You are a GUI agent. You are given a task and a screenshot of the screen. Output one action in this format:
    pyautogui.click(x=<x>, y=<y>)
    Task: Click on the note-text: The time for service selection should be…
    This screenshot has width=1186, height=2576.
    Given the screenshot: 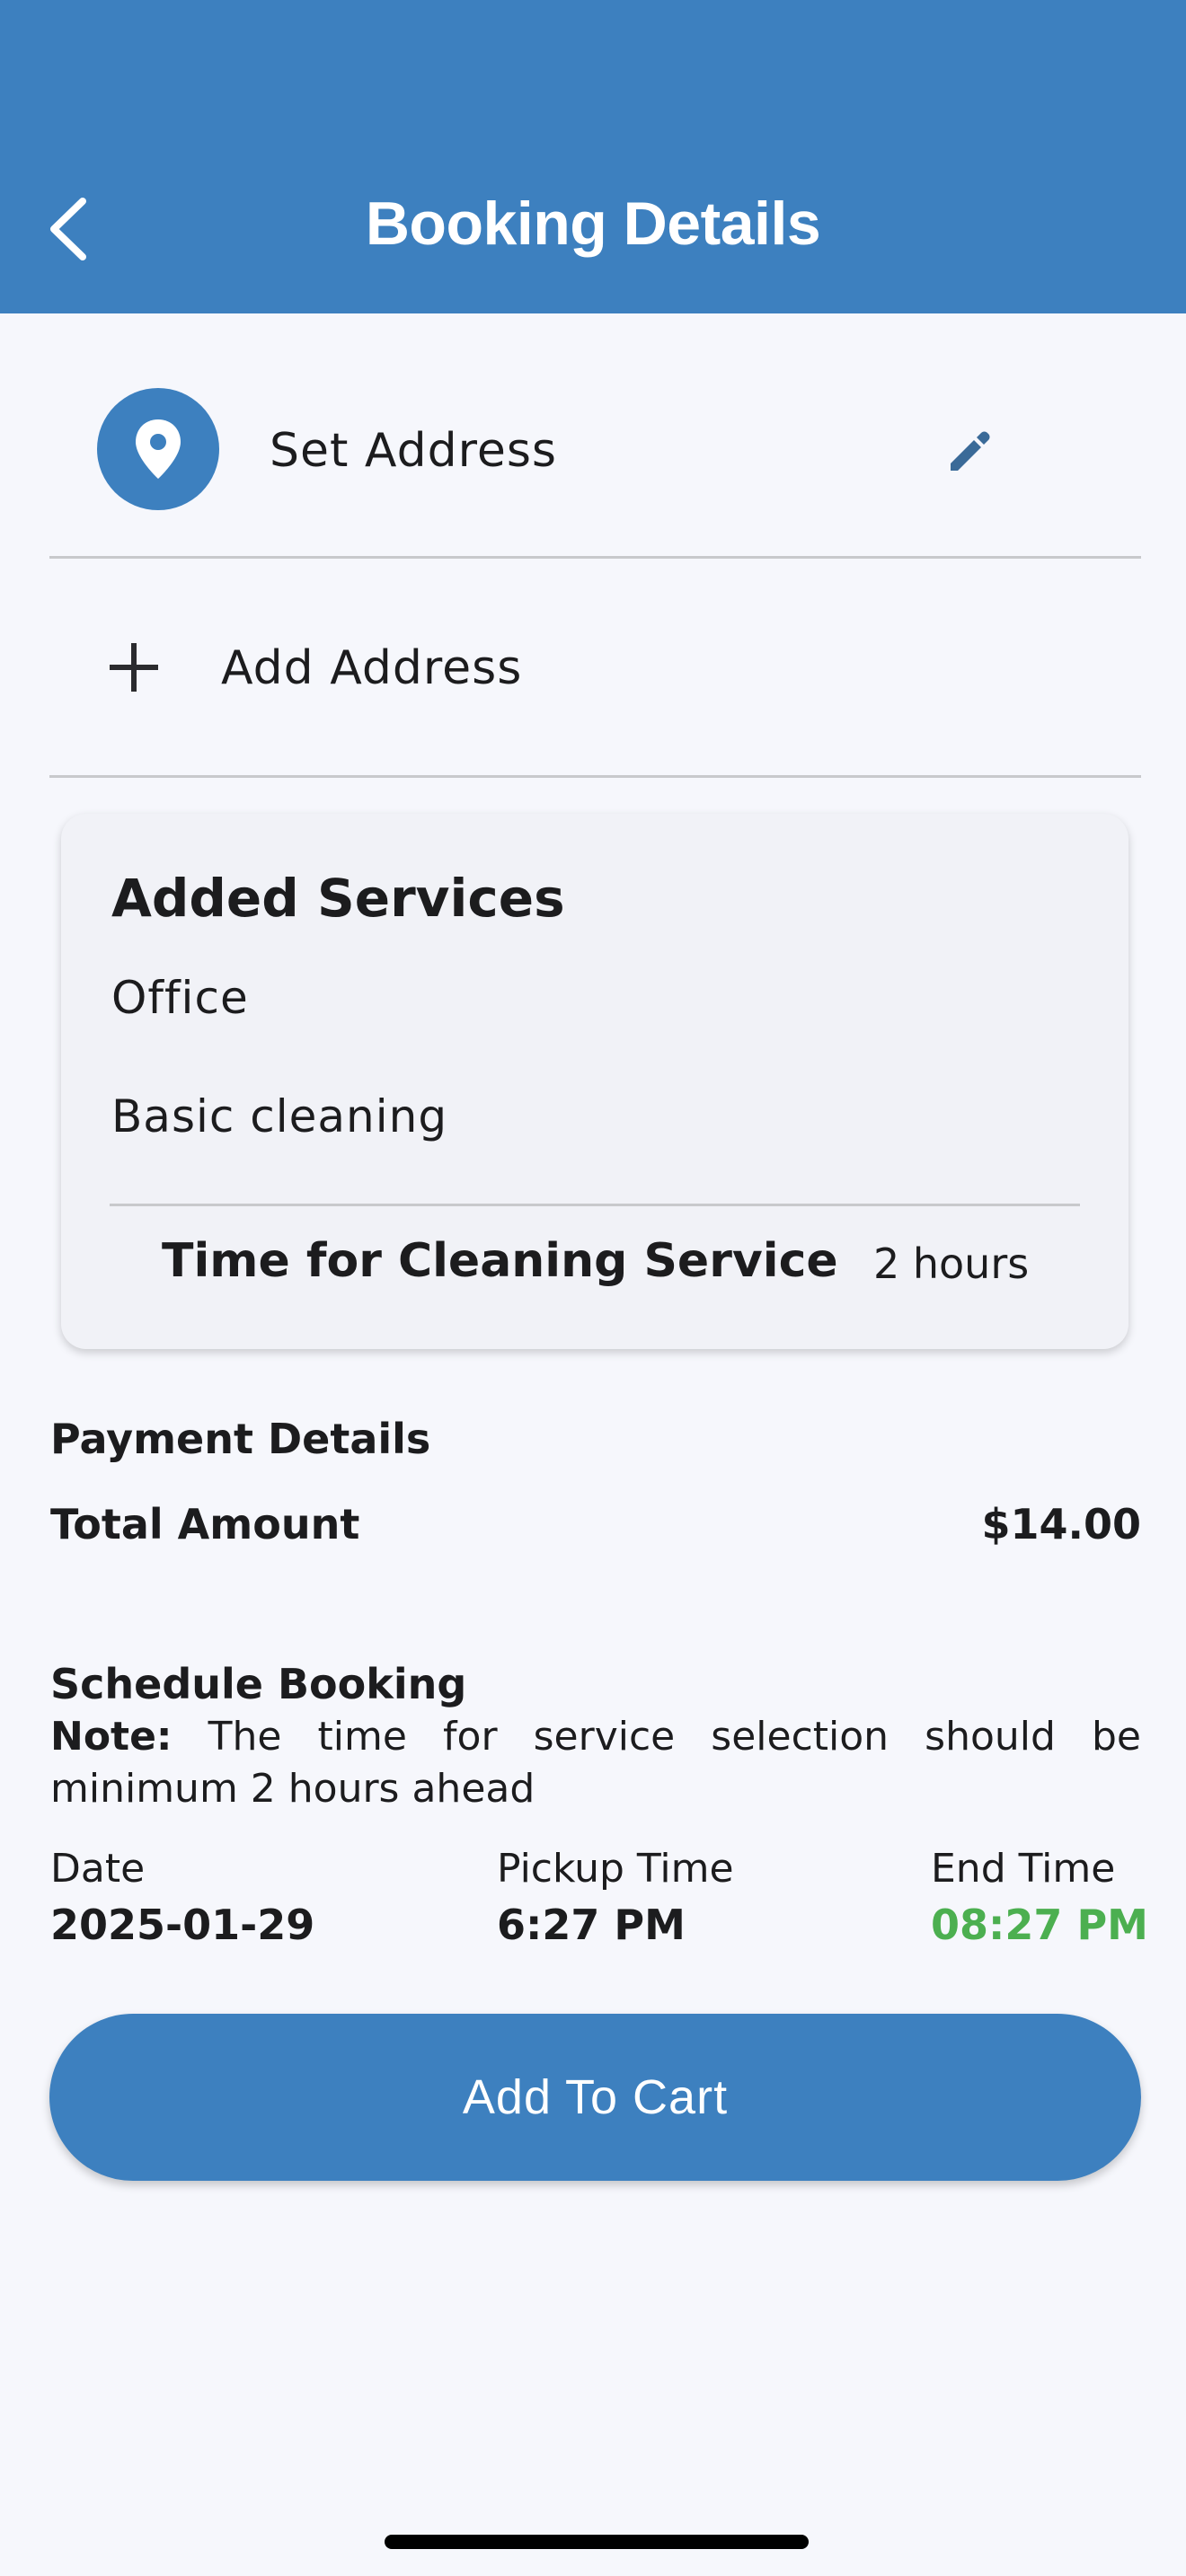 What is the action you would take?
    pyautogui.click(x=595, y=1763)
    